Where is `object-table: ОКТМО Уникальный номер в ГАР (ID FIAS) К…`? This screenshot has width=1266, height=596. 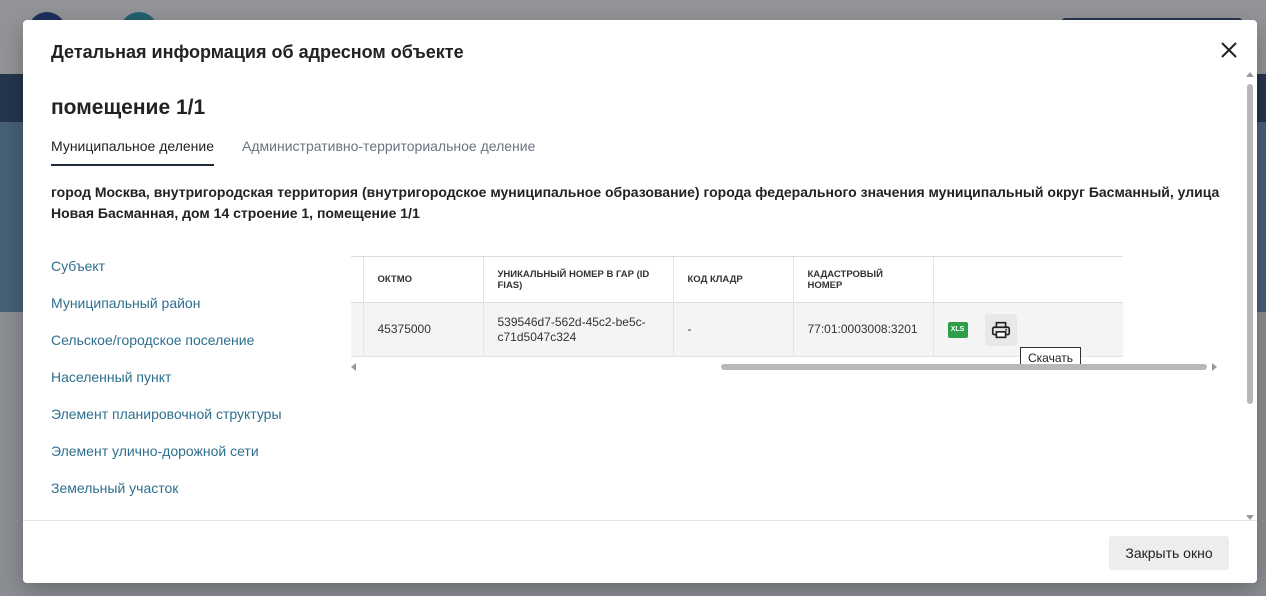 object-table: ОКТМО Уникальный номер в ГАР (ID FIAS) К… is located at coordinates (737, 306).